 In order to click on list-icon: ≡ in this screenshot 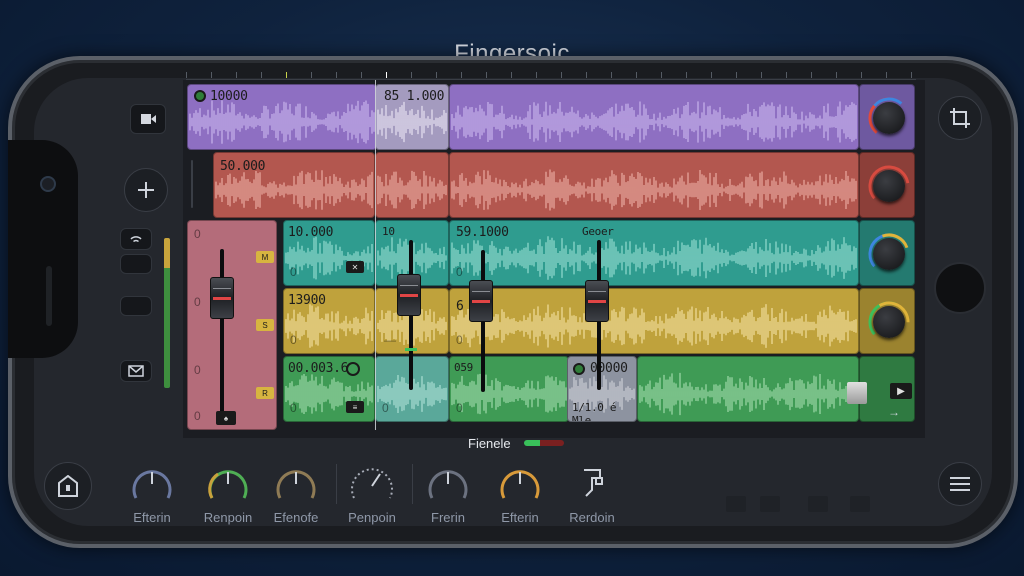, I will do `click(355, 407)`.